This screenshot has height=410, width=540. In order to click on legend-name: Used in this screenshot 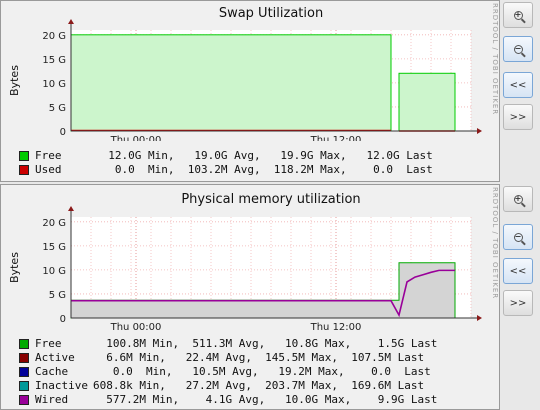, I will do `click(48, 169)`.